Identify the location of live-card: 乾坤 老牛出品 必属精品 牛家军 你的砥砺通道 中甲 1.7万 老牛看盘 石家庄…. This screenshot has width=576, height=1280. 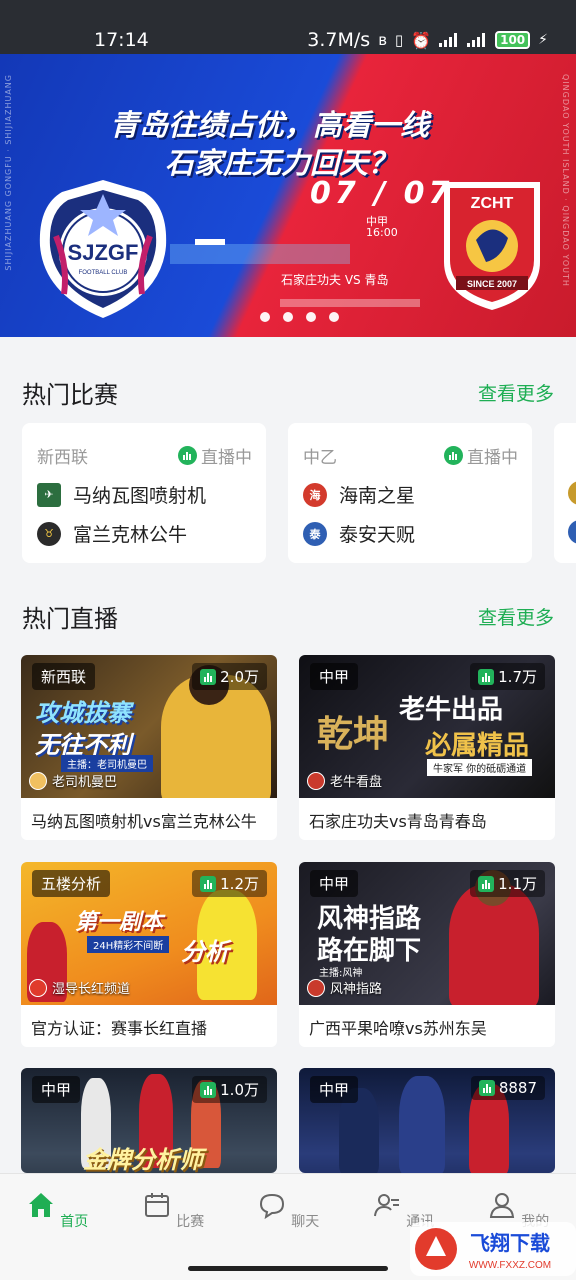
(427, 747).